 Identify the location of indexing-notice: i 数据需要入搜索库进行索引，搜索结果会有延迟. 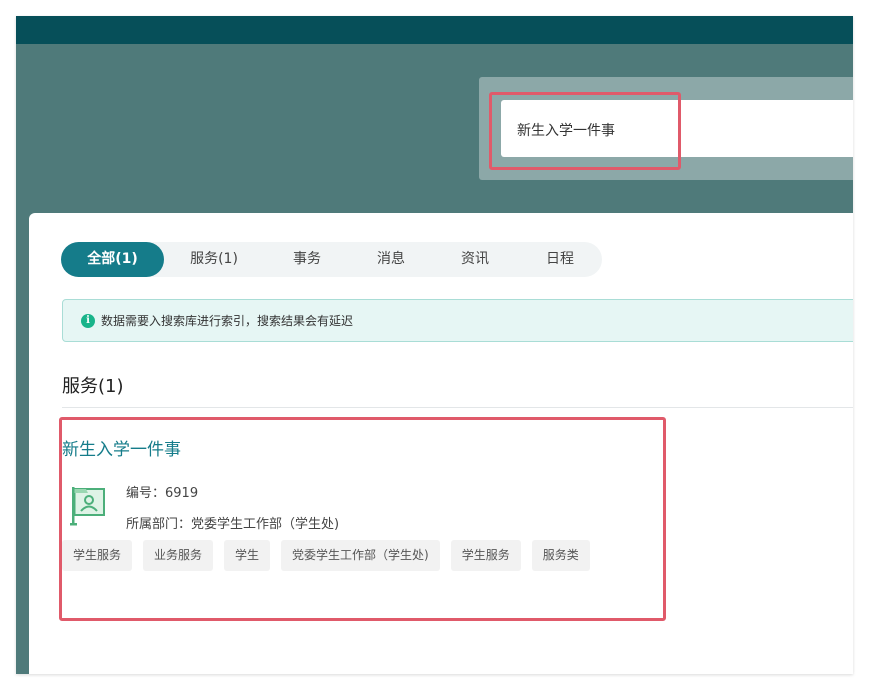
(457, 320).